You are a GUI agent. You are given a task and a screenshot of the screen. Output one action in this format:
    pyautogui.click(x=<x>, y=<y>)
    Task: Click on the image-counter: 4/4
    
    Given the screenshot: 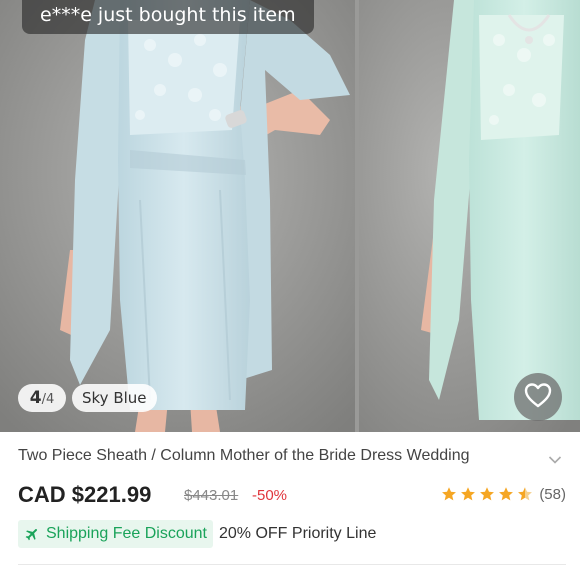 What is the action you would take?
    pyautogui.click(x=42, y=398)
    